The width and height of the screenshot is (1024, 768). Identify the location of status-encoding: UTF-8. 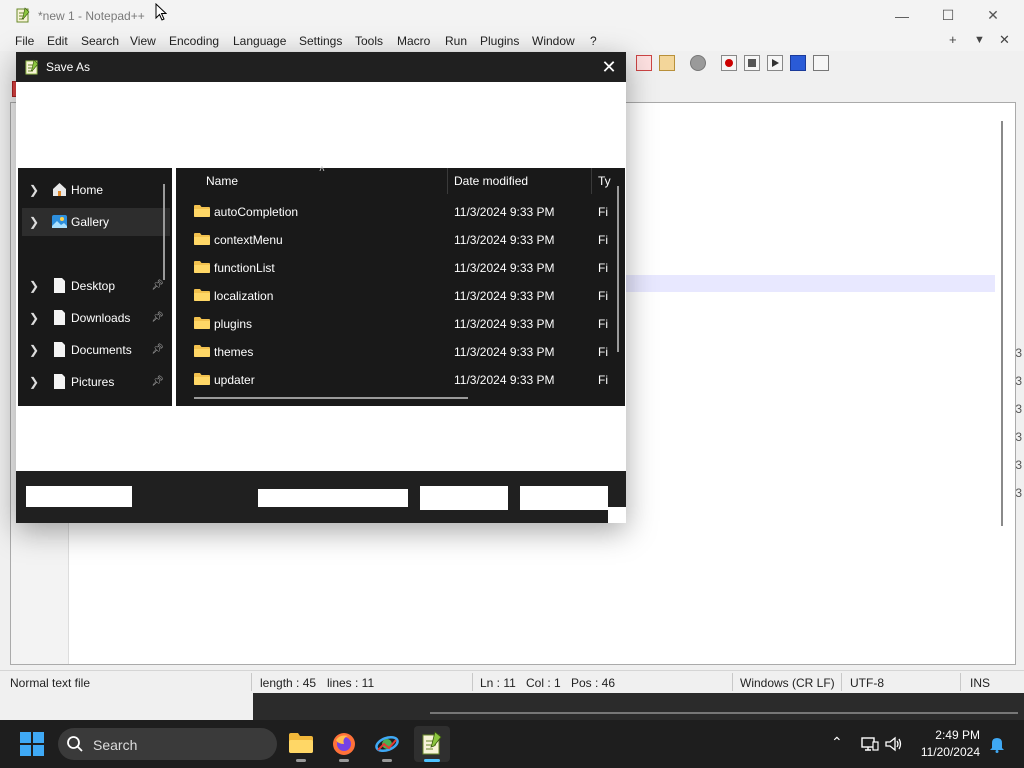
(867, 683).